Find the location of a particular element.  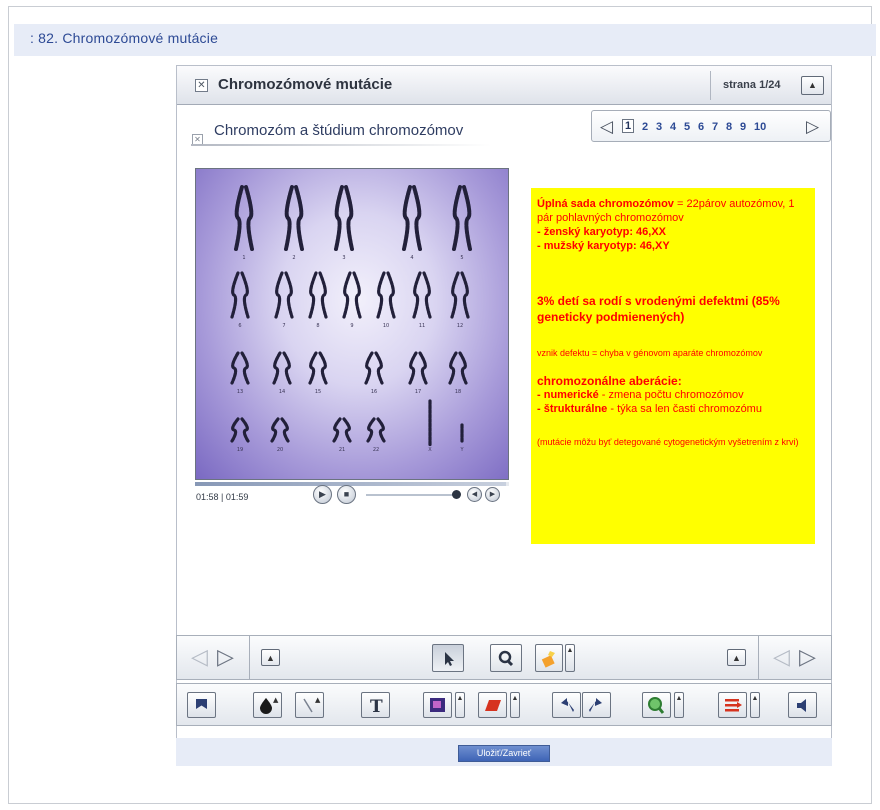

svg-text: T is located at coordinates (376, 707).